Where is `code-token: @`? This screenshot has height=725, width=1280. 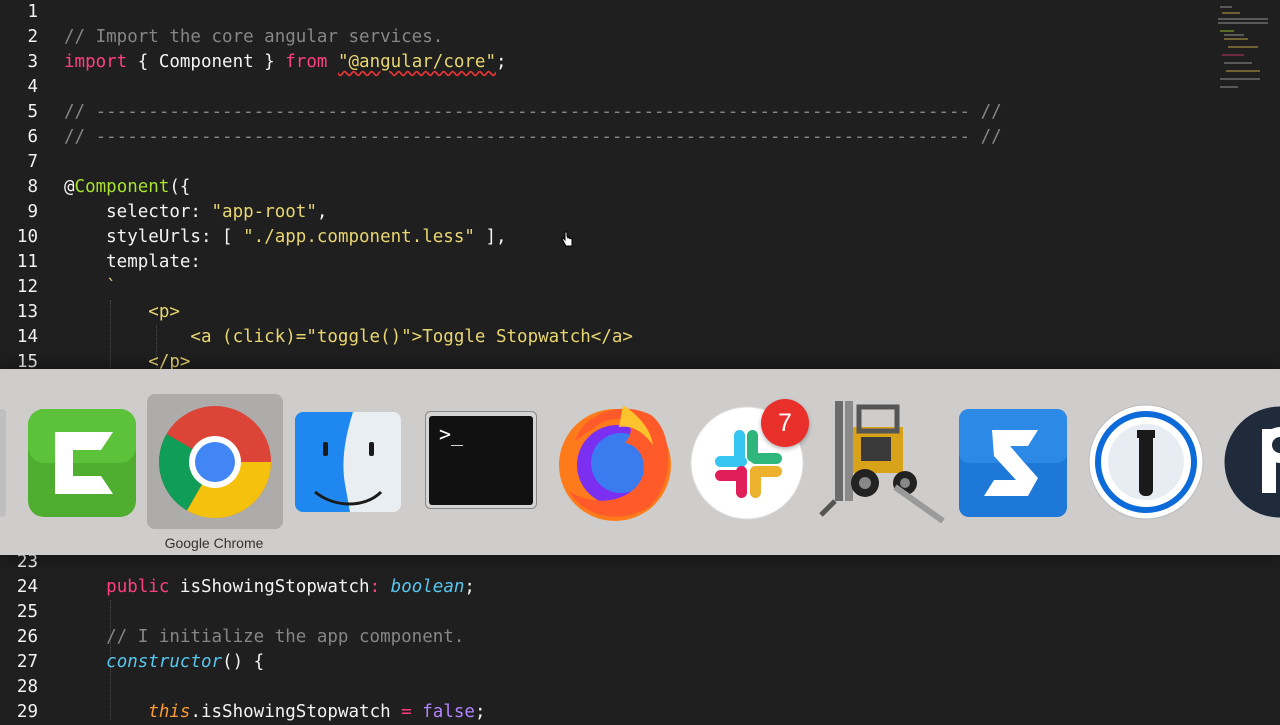
code-token: @ is located at coordinates (69, 187).